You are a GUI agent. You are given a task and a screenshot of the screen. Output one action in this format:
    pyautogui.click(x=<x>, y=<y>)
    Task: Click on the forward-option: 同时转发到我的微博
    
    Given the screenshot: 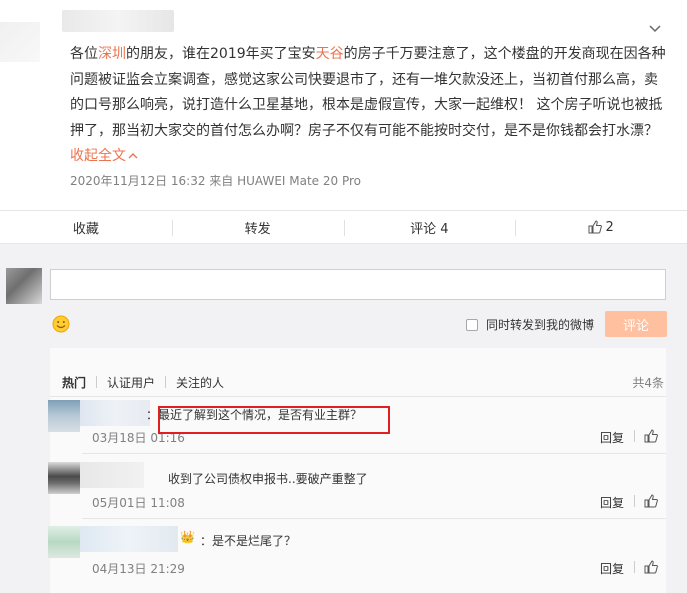 What is the action you would take?
    pyautogui.click(x=530, y=324)
    